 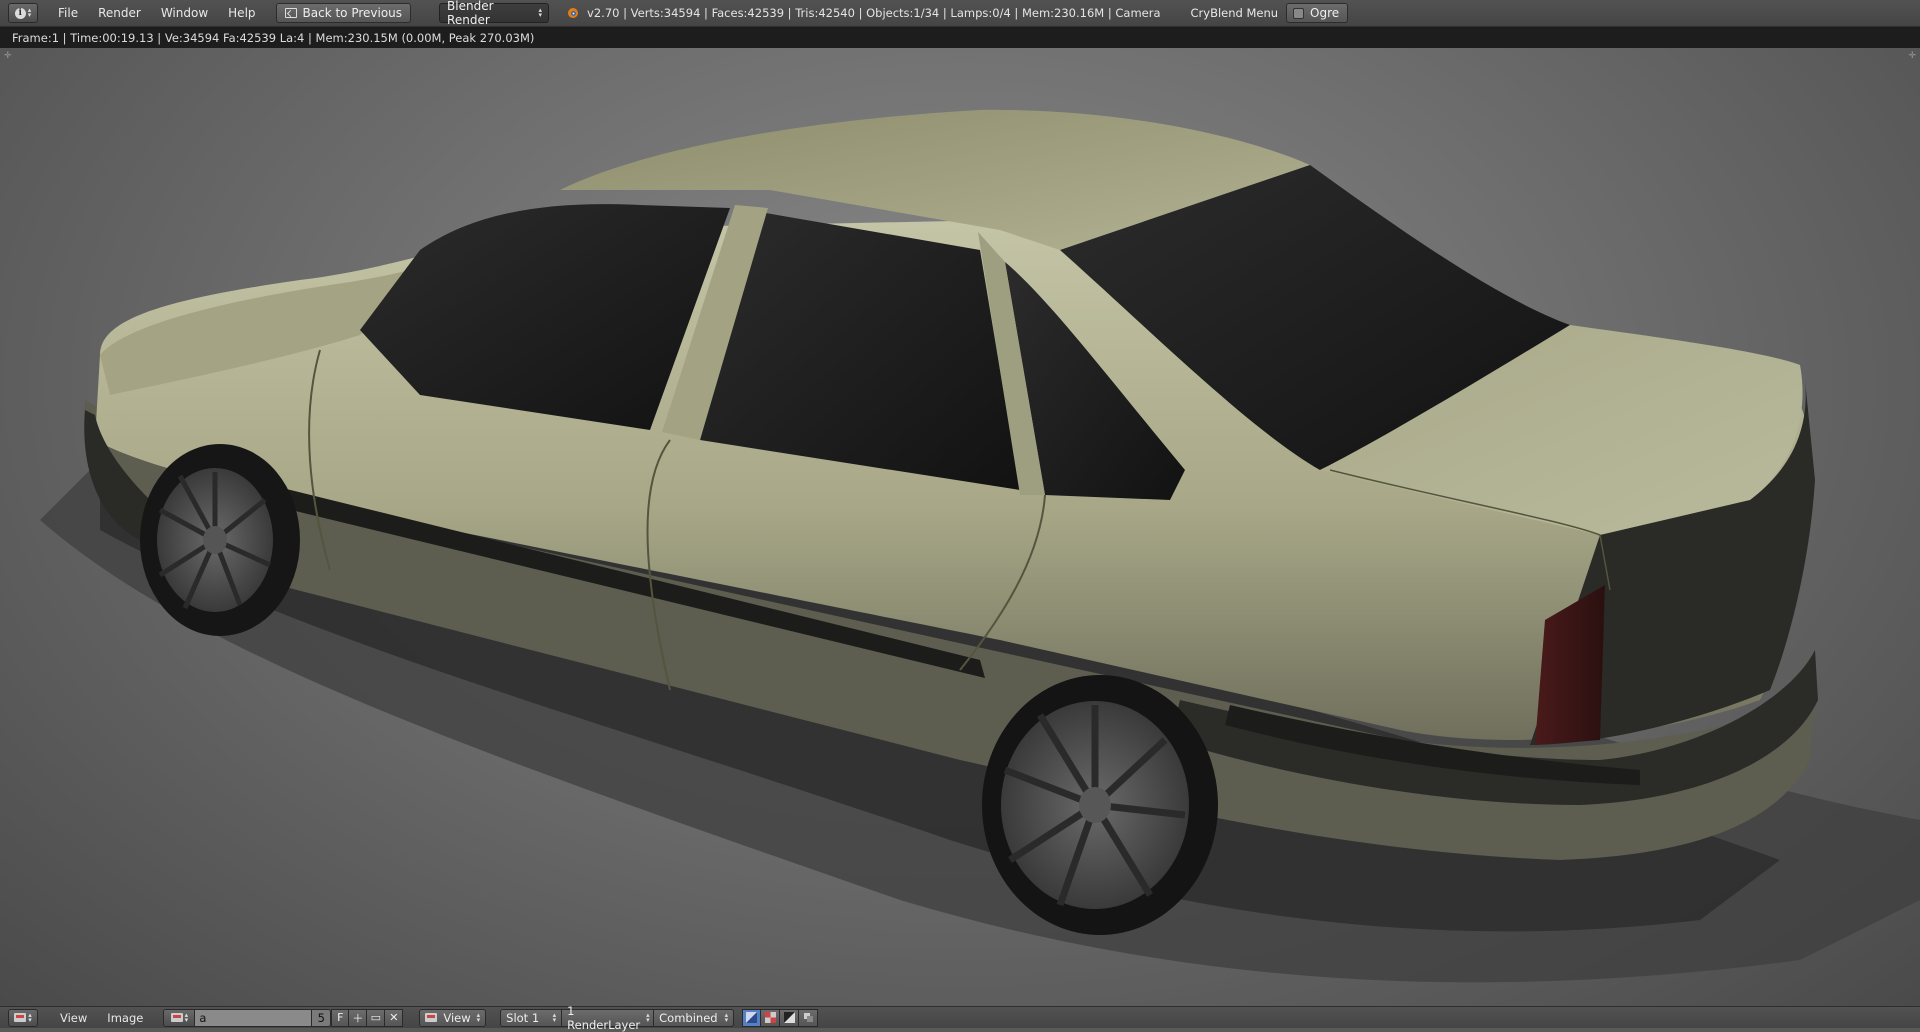 I want to click on image-users-count: 5, so click(x=321, y=1017).